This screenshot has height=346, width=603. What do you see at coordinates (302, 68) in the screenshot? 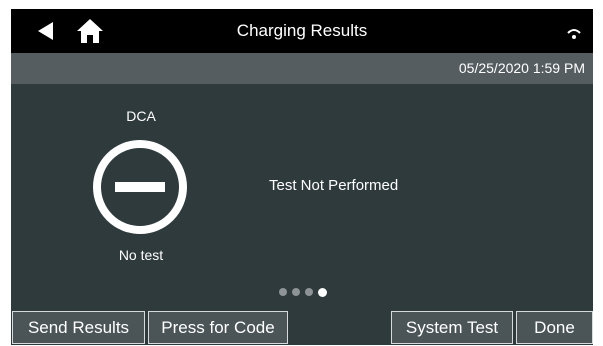
I see `date-bar: 05/25/2020 1:59 PM` at bounding box center [302, 68].